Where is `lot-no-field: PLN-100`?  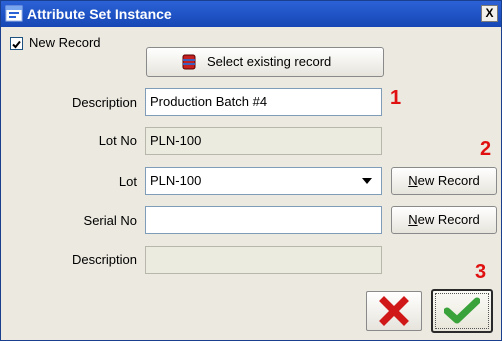
lot-no-field: PLN-100 is located at coordinates (263, 141).